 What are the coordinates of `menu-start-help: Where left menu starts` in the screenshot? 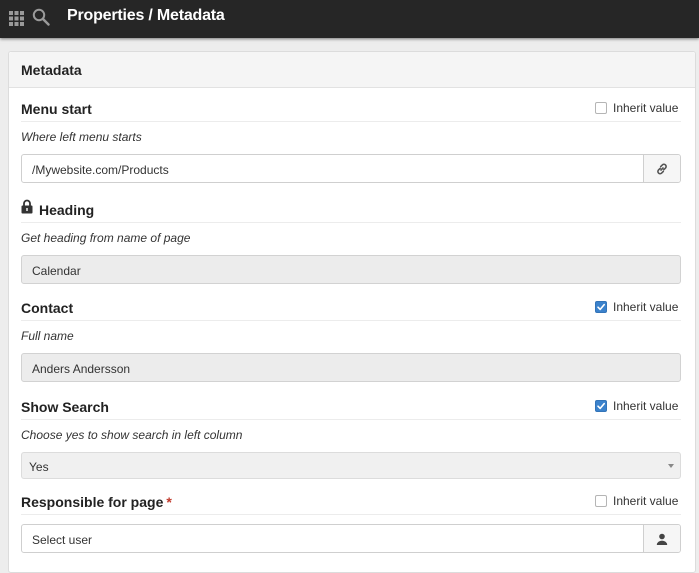 It's located at (81, 137).